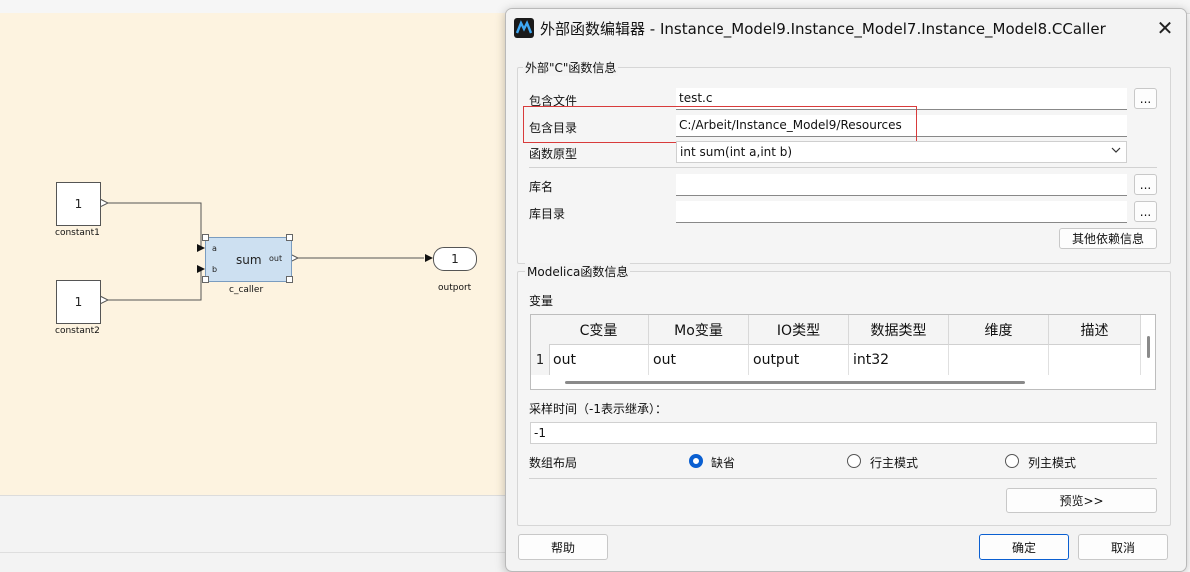 This screenshot has width=1190, height=572. Describe the element at coordinates (598, 409) in the screenshot. I see `sample-time-label: 采样时间（-1表示继承）：` at that location.